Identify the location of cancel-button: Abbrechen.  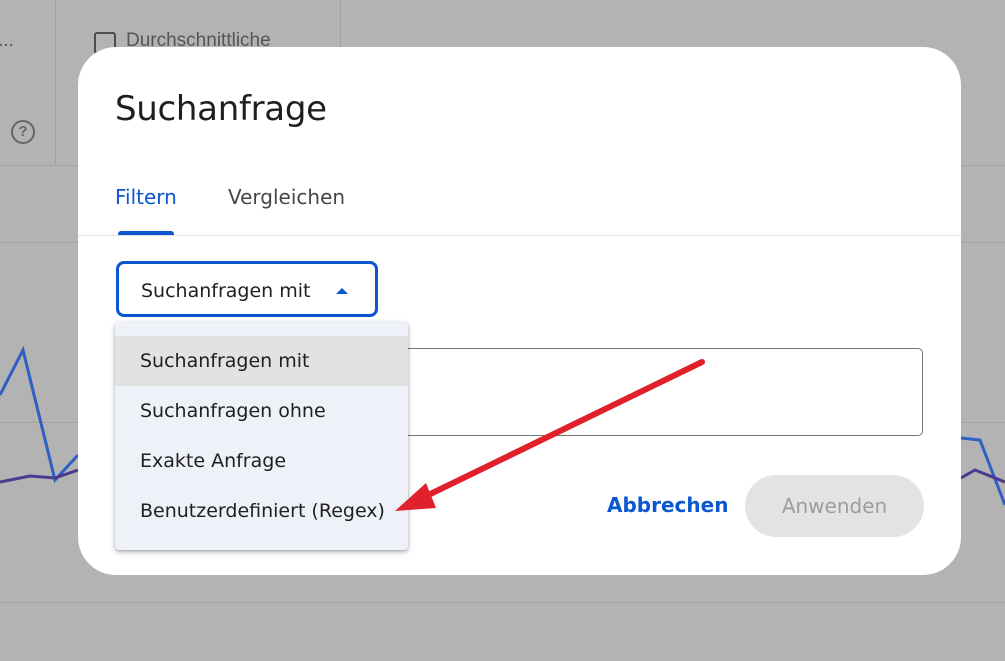
(667, 505).